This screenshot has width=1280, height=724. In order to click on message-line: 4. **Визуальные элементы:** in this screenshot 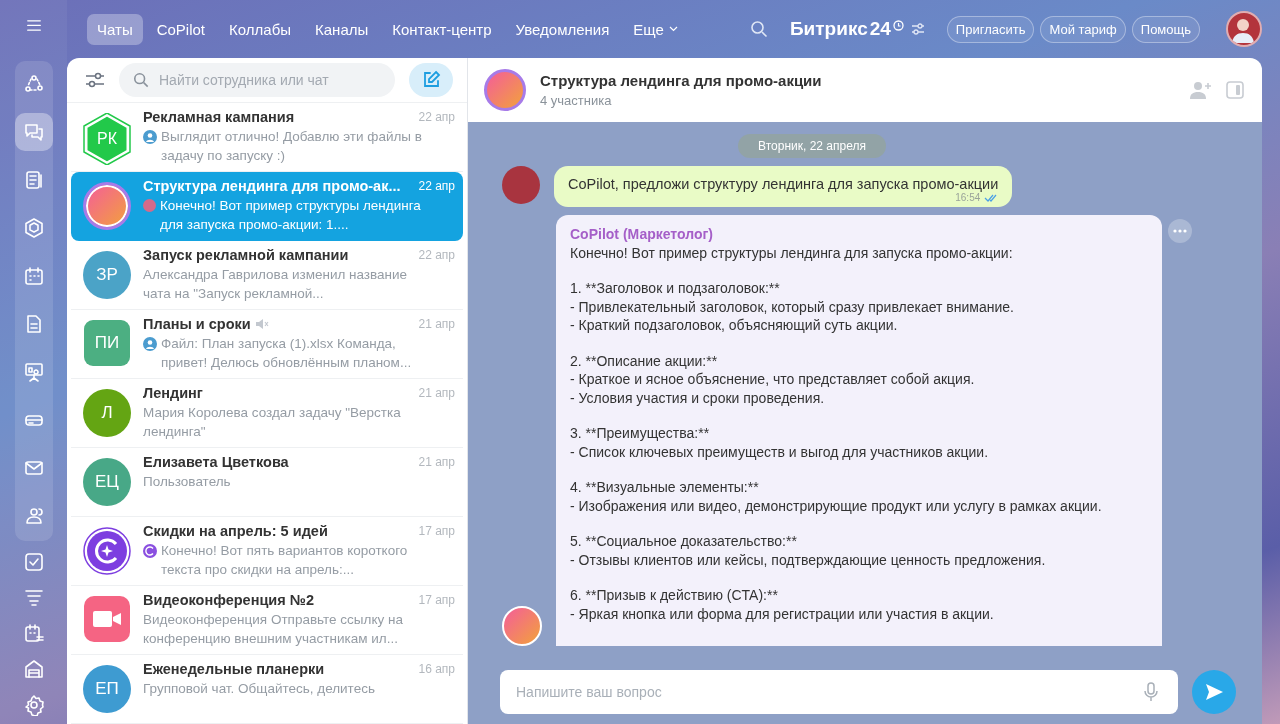, I will do `click(665, 487)`.